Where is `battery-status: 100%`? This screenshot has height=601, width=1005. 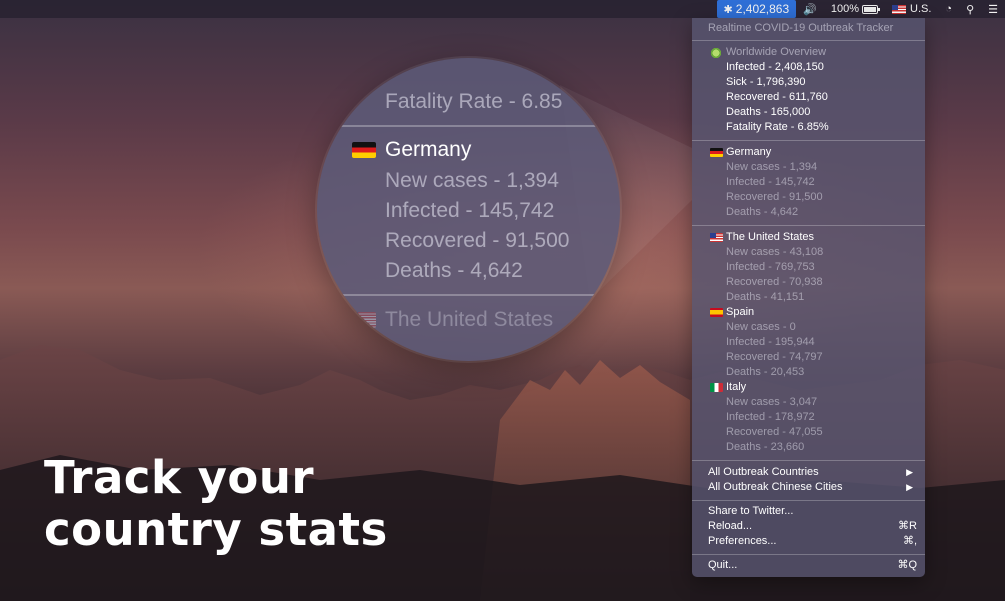 battery-status: 100% is located at coordinates (854, 9).